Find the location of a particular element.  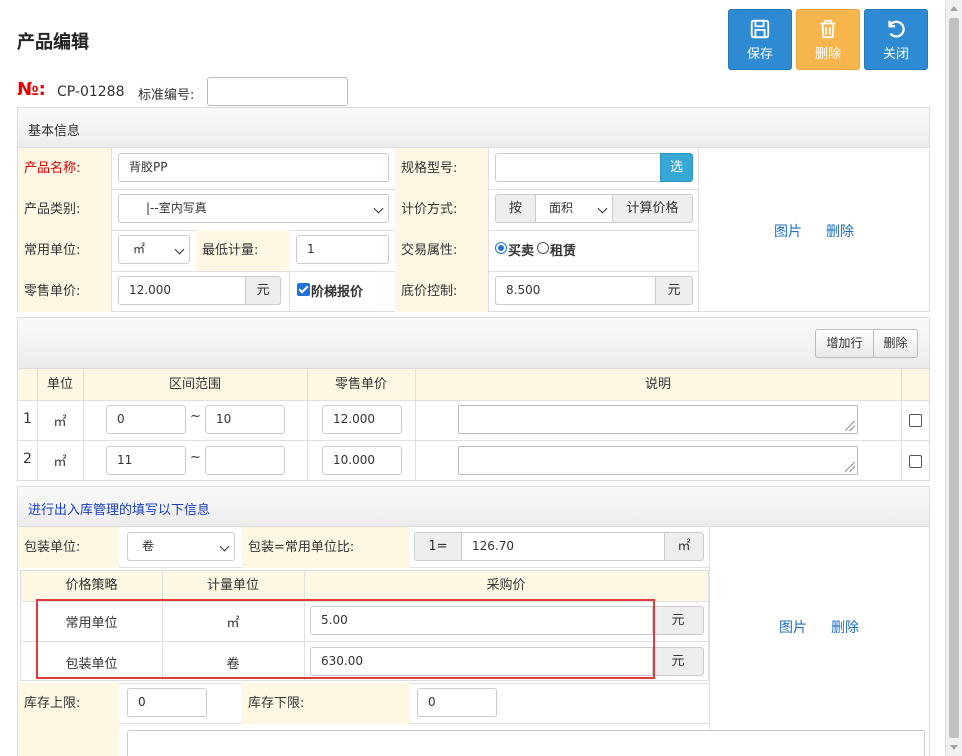

category-label: 产品类别: is located at coordinates (64, 209).